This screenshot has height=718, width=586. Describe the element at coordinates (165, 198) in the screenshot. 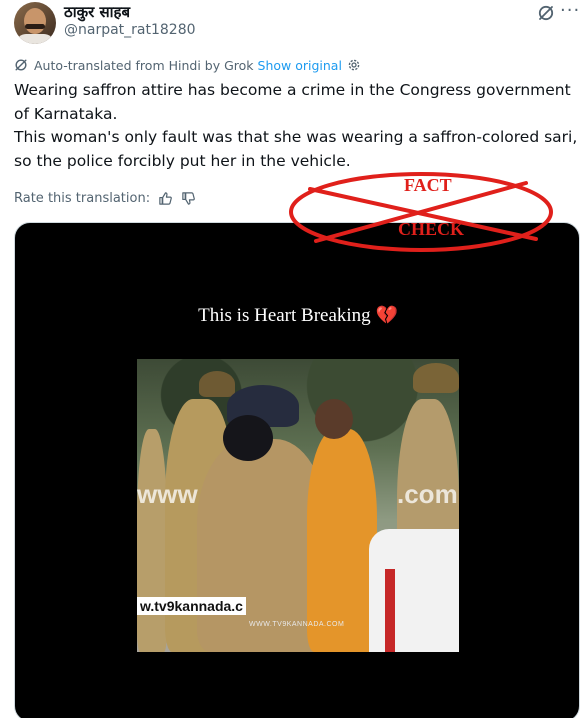

I see `thumbs-up-icon` at that location.